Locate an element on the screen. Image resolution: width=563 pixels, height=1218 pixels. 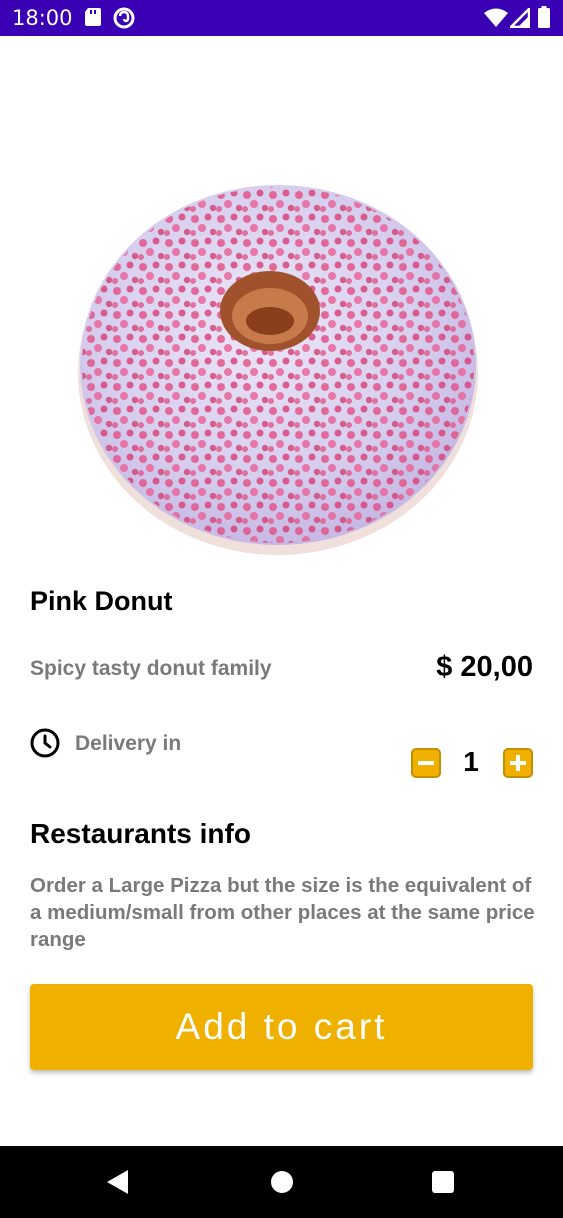
do-not-disturb-icon is located at coordinates (124, 20).